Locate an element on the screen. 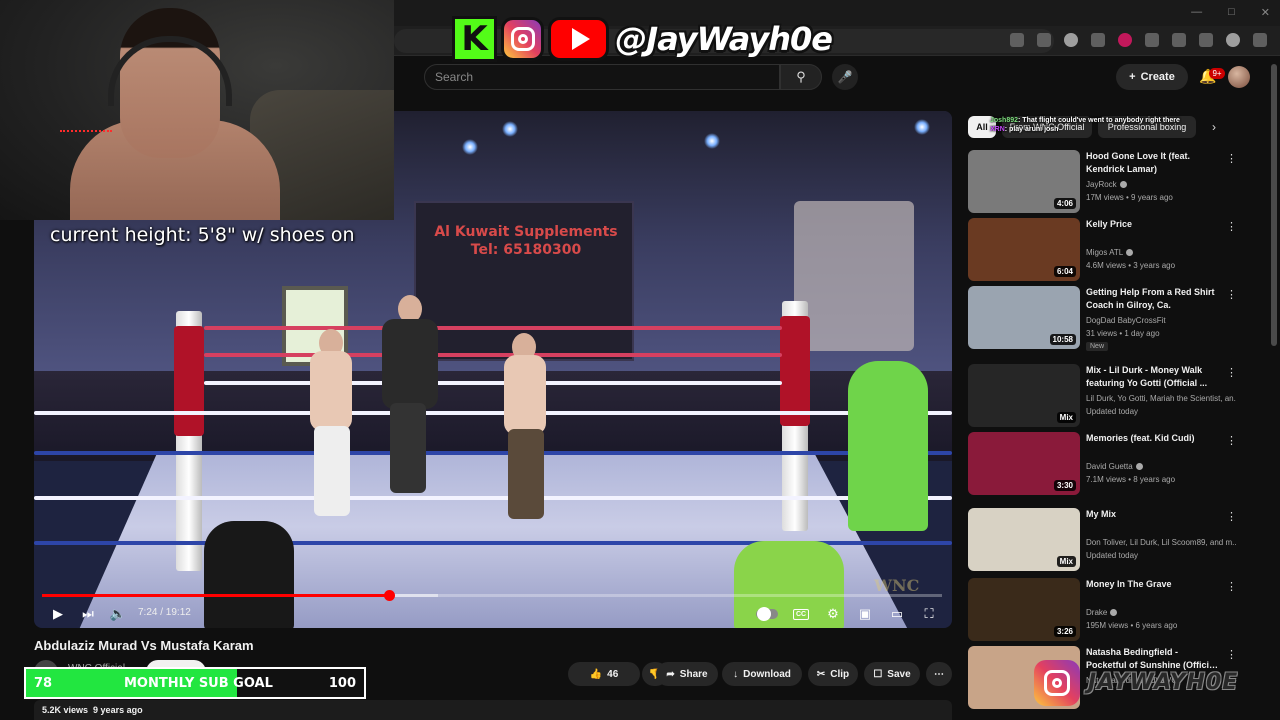 This screenshot has width=1280, height=720. cameraman is located at coordinates (888, 446).